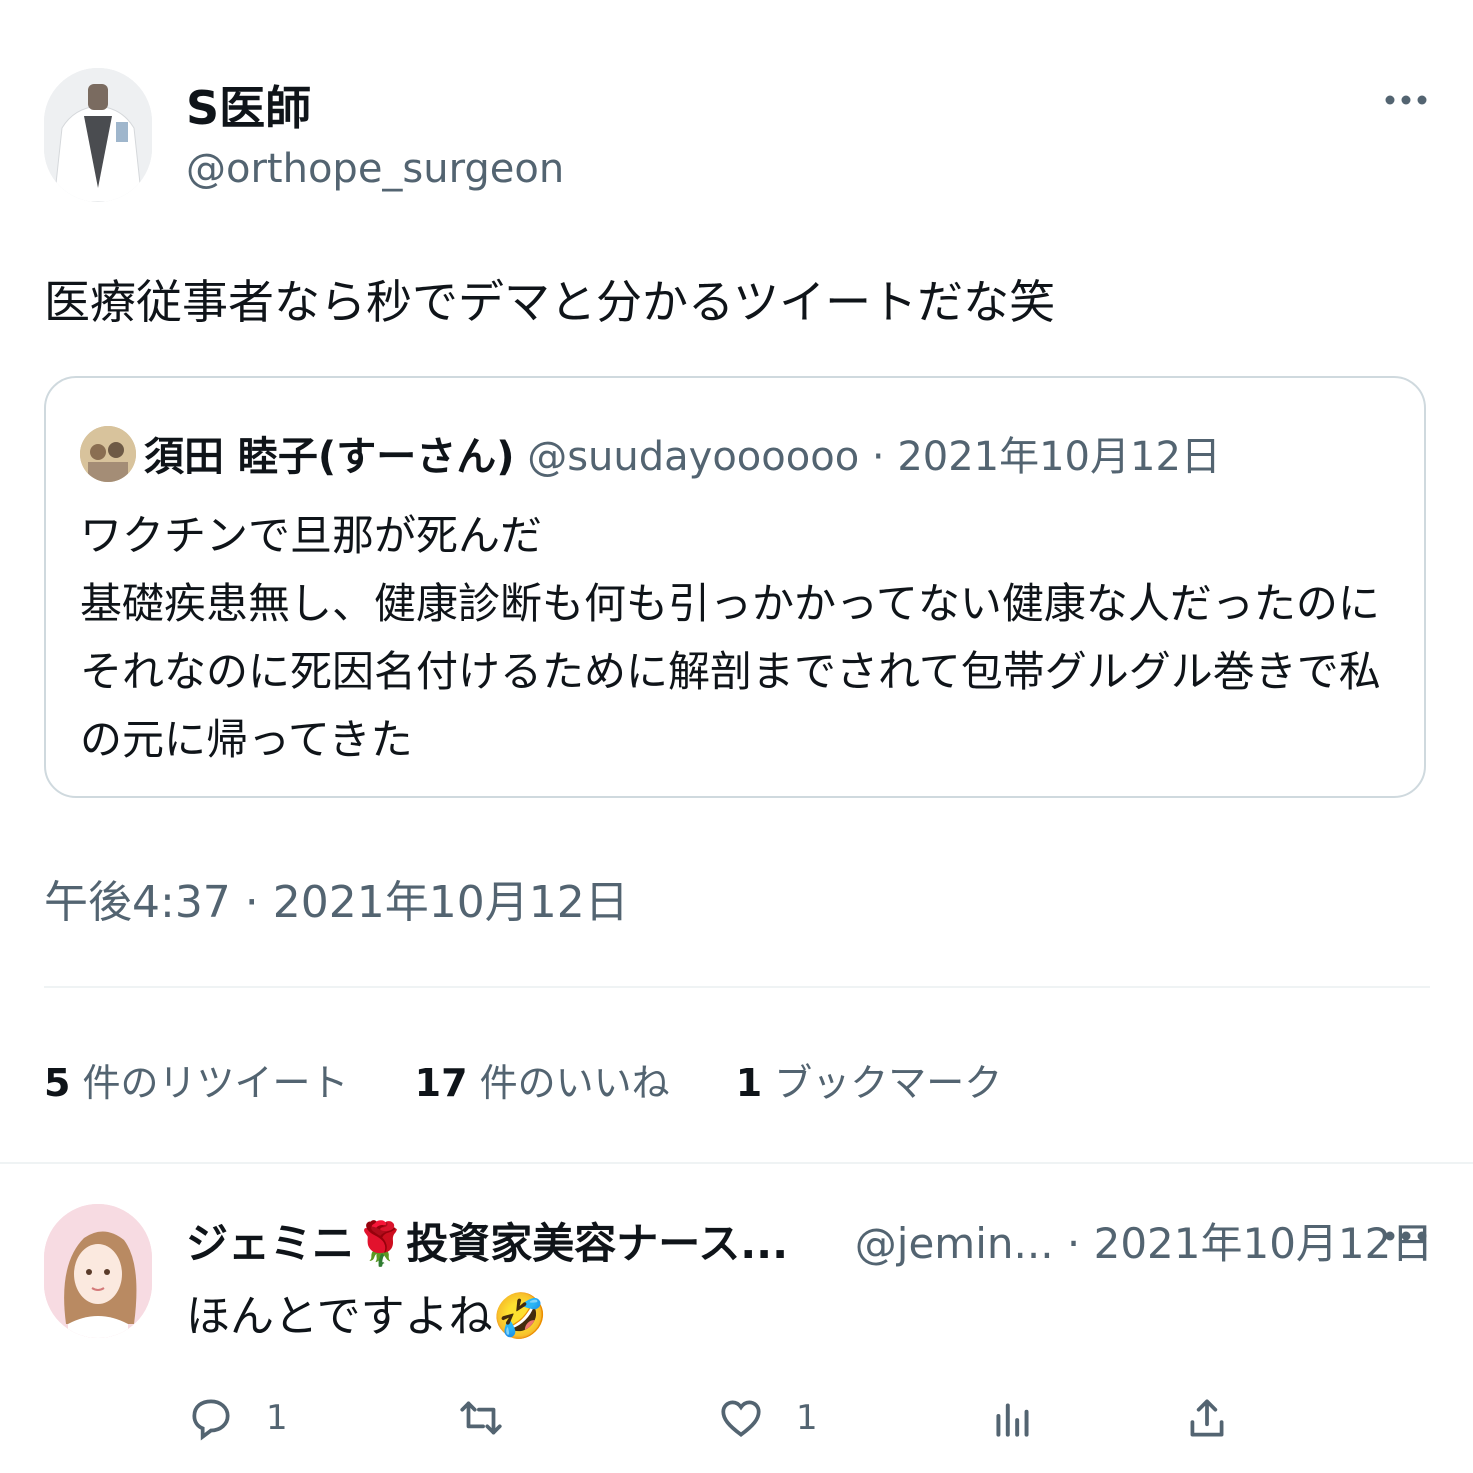 Image resolution: width=1473 pixels, height=1473 pixels. Describe the element at coordinates (730, 603) in the screenshot. I see `quote-line: 基礎疾患無し、健康診断も何も引っかかってない健康な人だったのに` at that location.